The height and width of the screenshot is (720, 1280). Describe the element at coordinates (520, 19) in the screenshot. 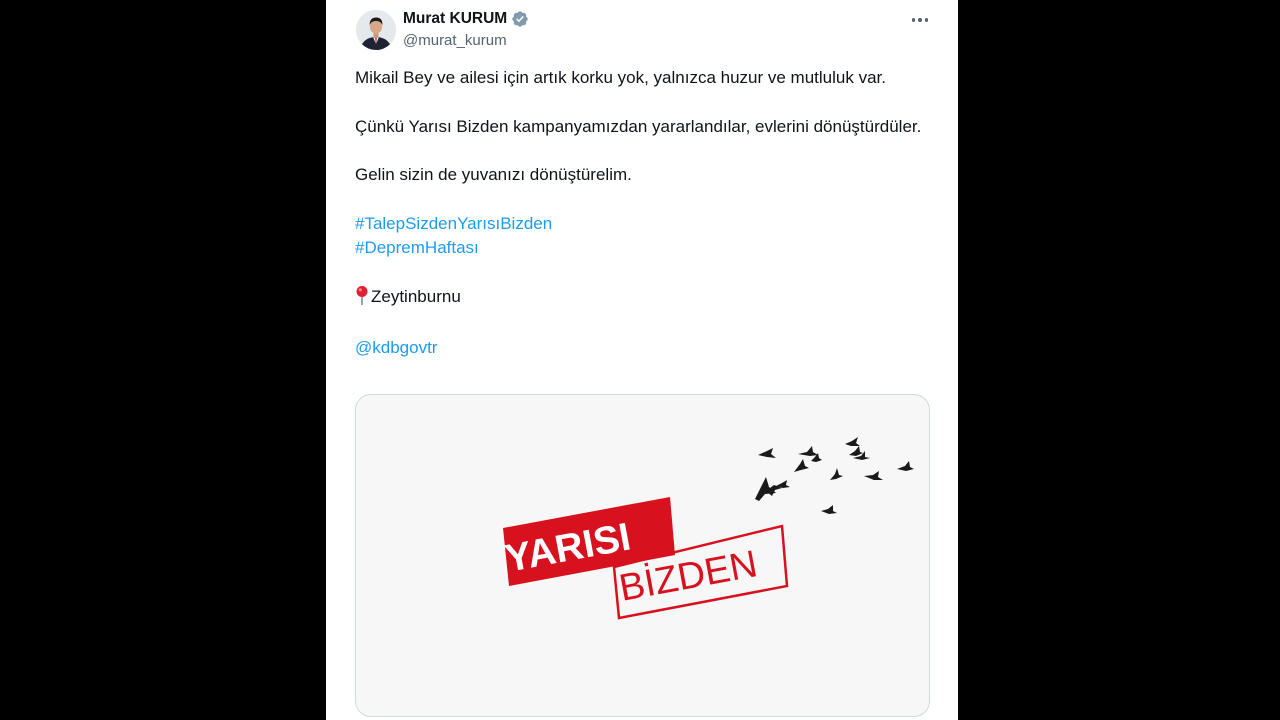

I see `verified-badge-icon` at that location.